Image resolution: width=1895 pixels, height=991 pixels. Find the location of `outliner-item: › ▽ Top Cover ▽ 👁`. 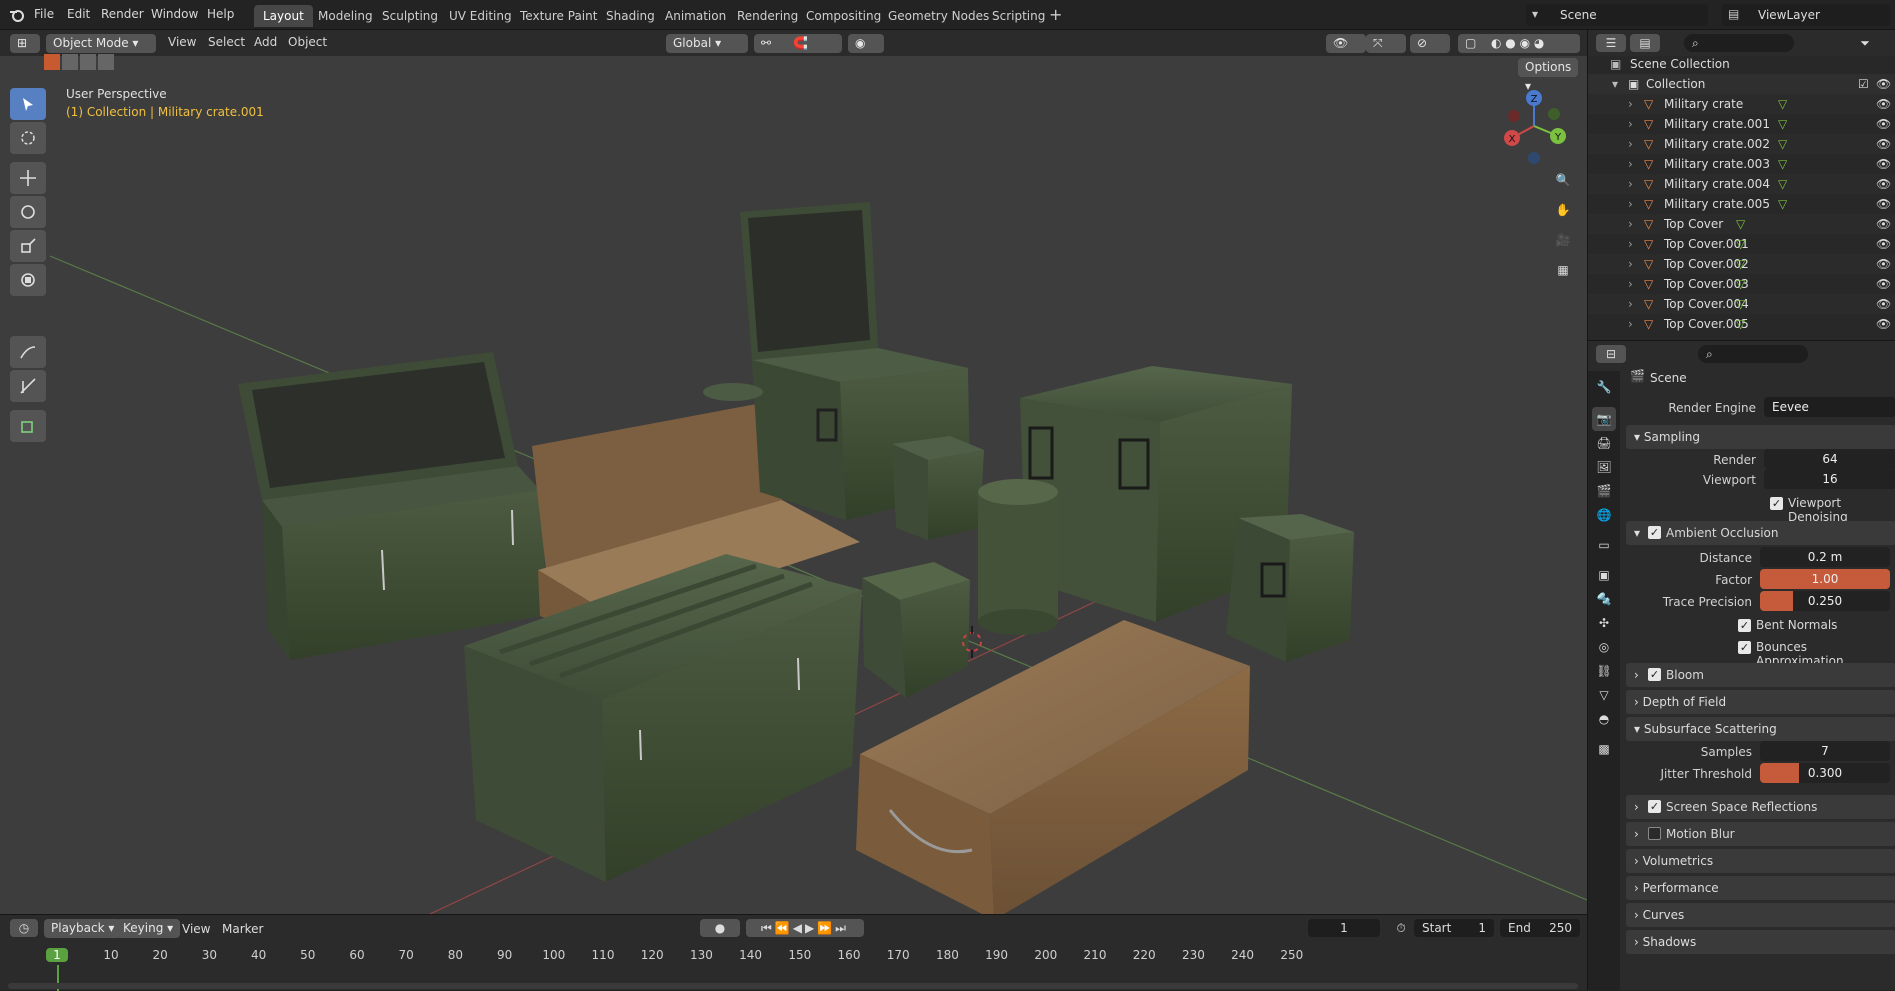

outliner-item: › ▽ Top Cover ▽ 👁 is located at coordinates (1741, 224).